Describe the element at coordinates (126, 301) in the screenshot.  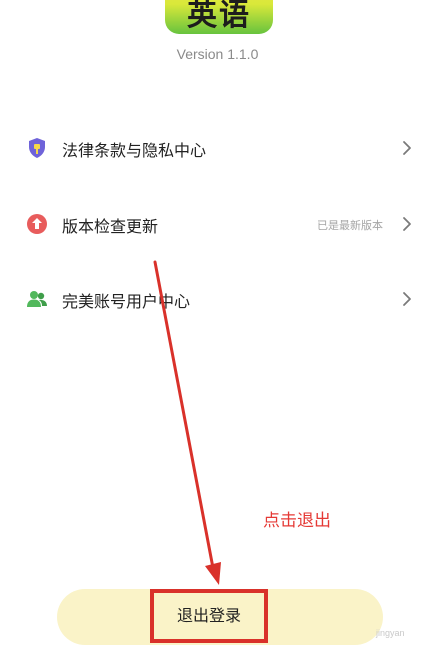
I see `settings-item-label: 完美账号用户中心` at that location.